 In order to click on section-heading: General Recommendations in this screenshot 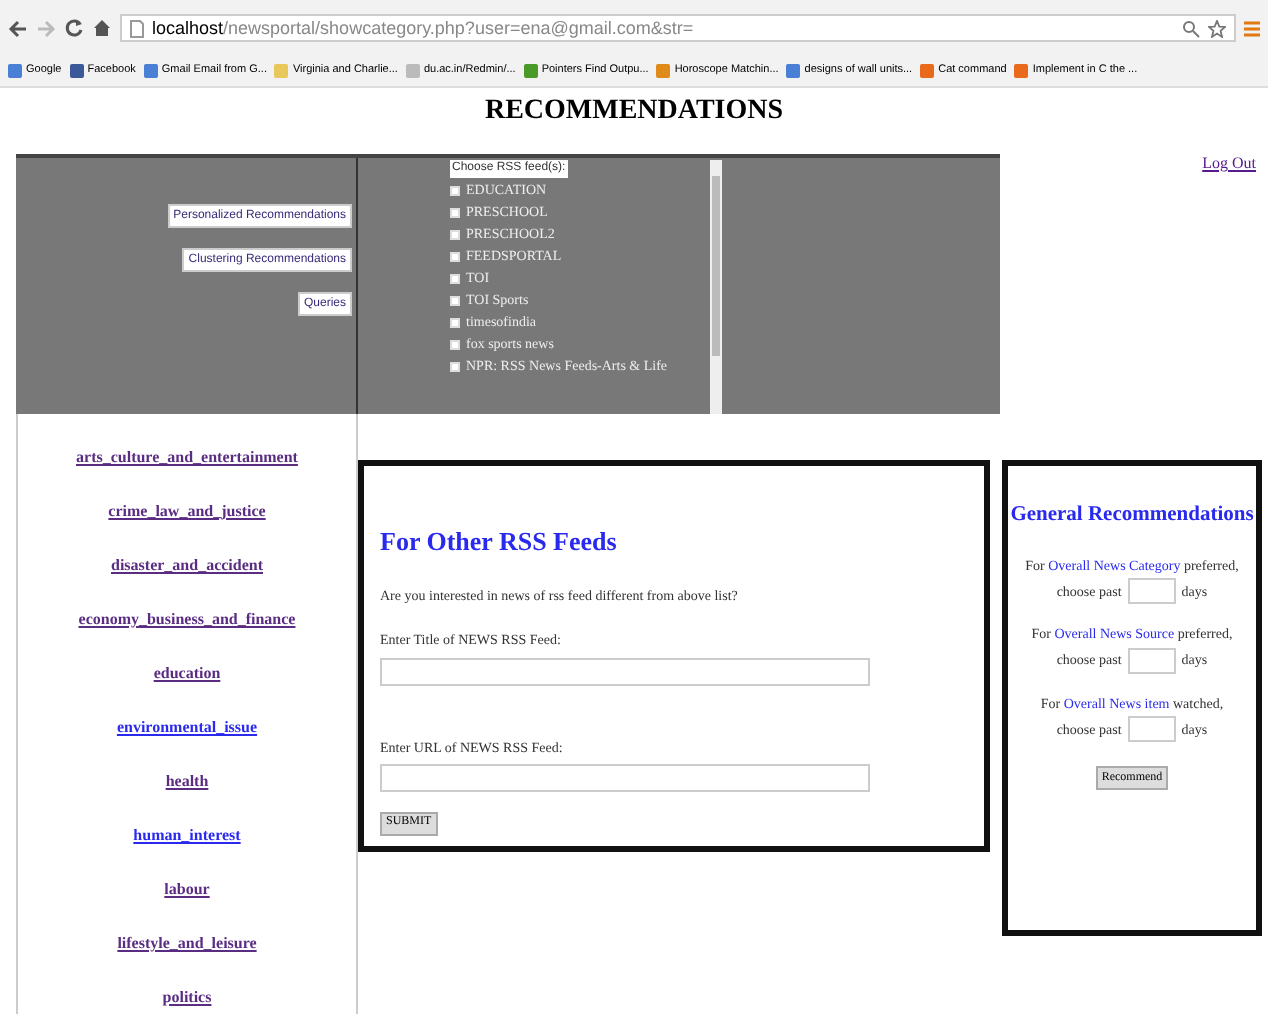, I will do `click(1132, 516)`.